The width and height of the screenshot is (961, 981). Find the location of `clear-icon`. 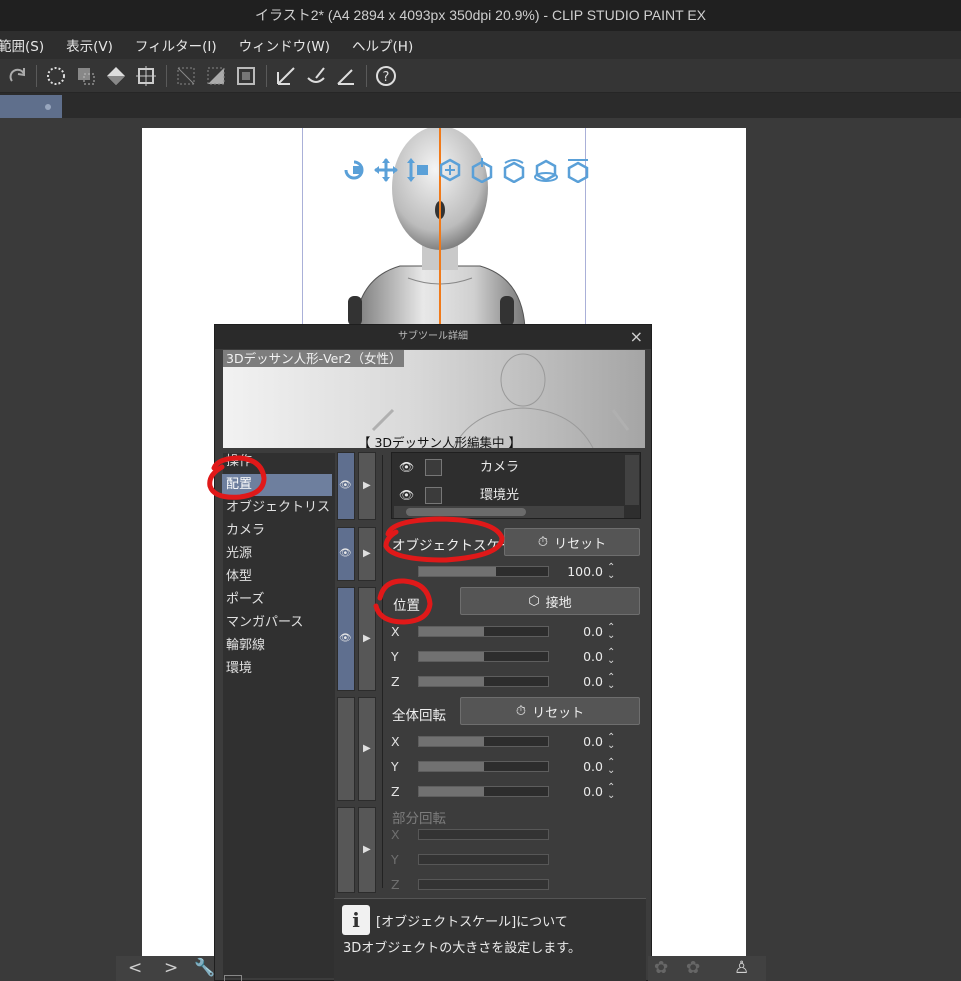

clear-icon is located at coordinates (186, 76).